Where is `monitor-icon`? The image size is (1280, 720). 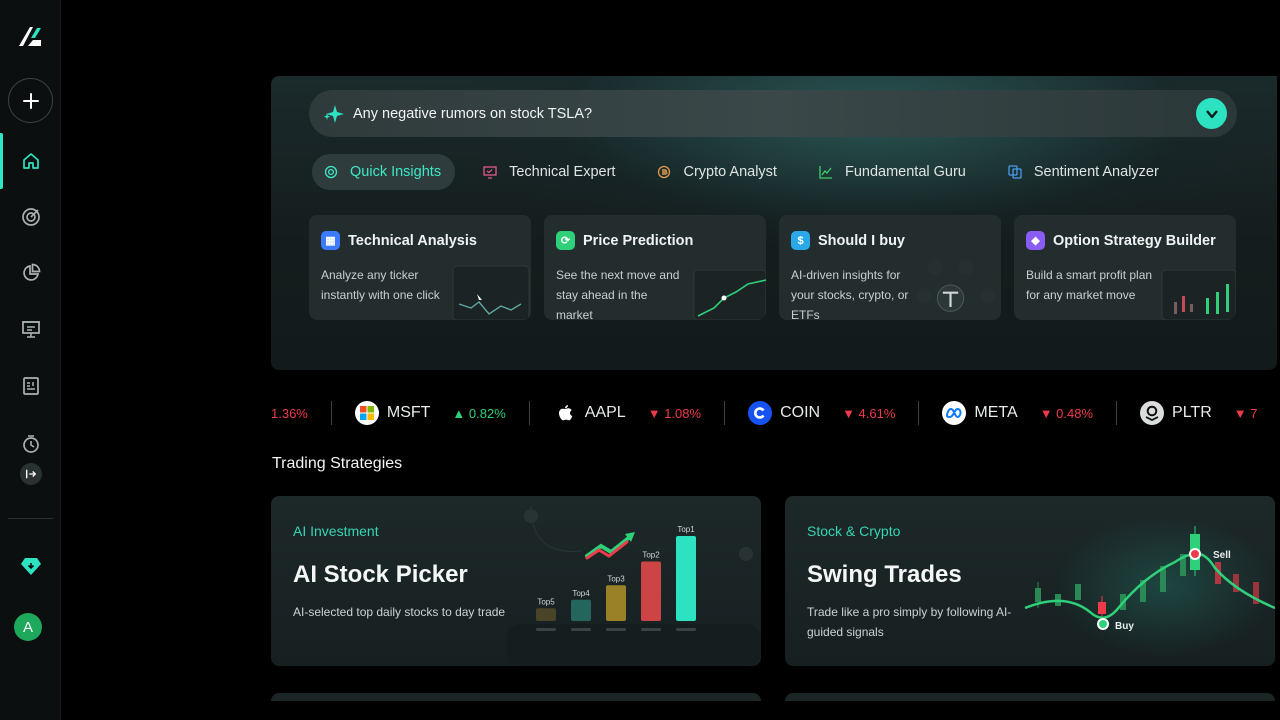
monitor-icon is located at coordinates (490, 172).